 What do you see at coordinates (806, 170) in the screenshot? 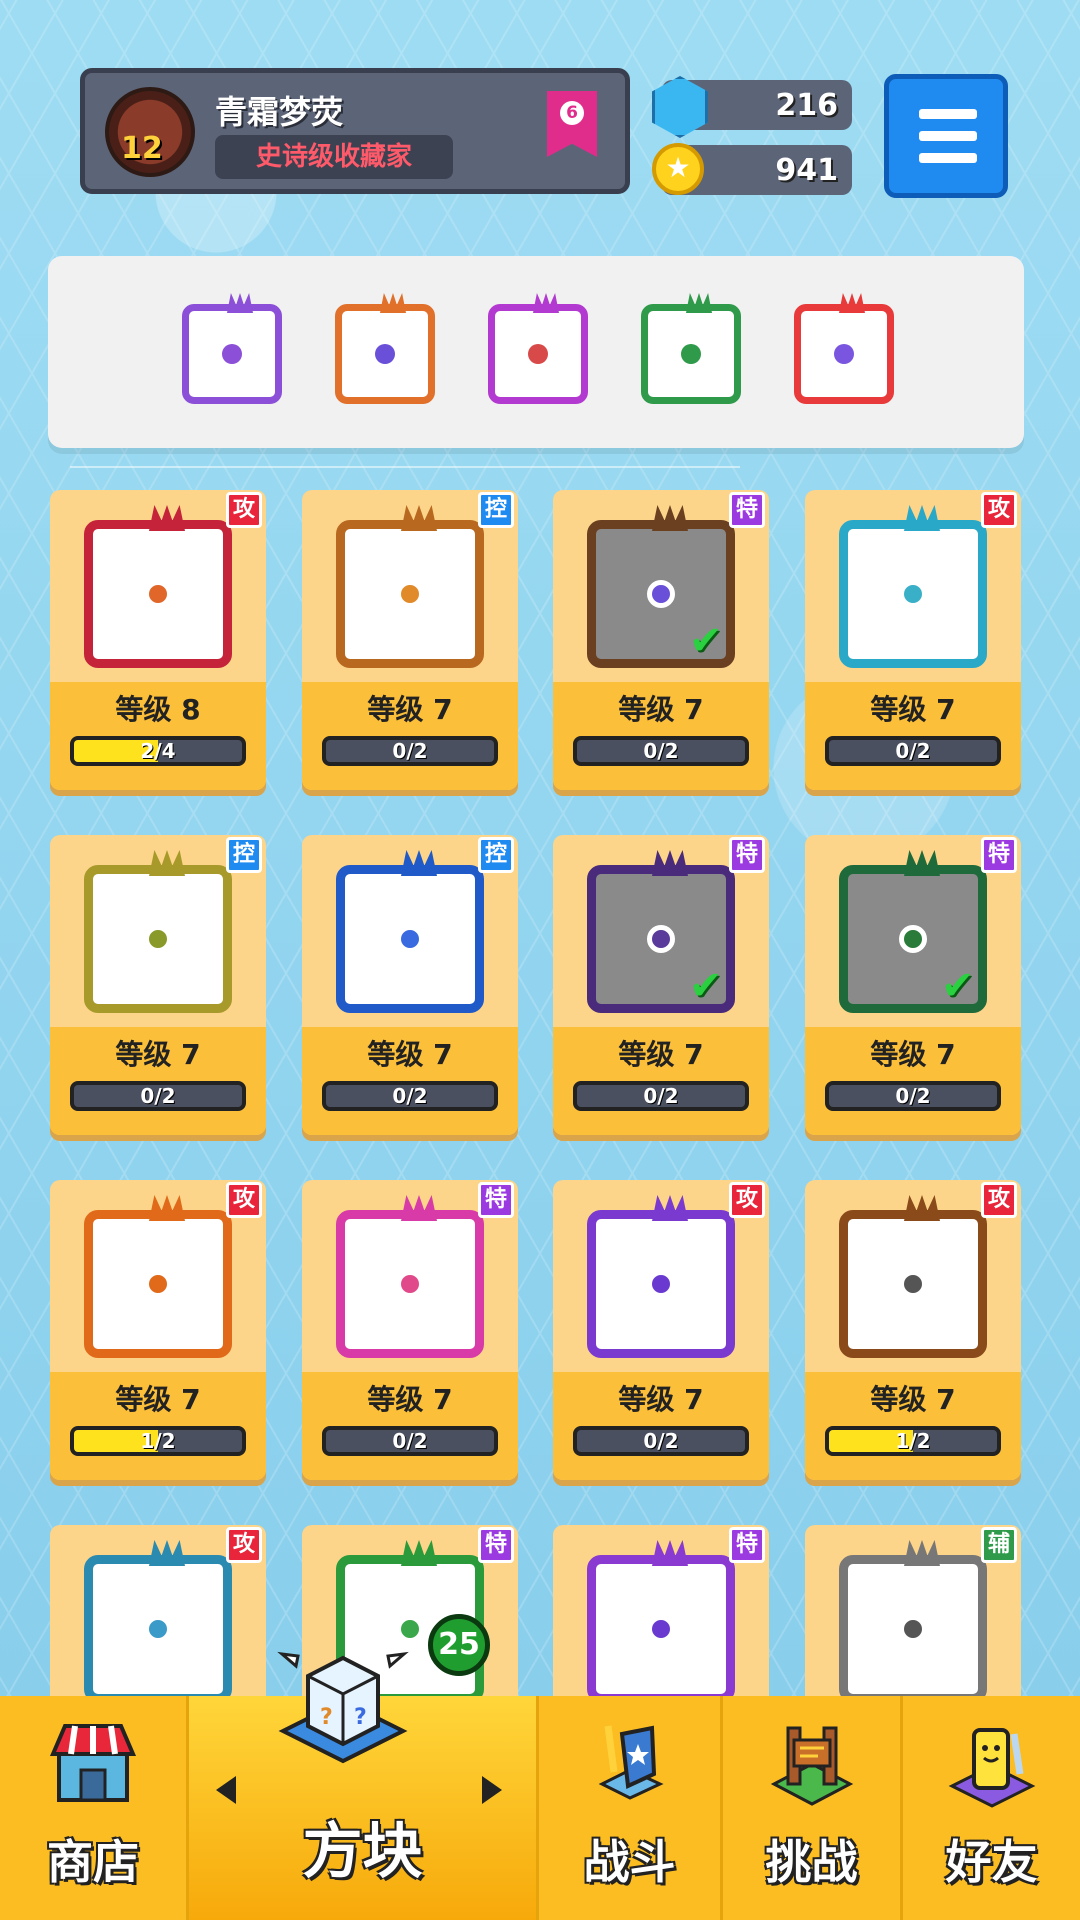
I see `gold-count: 941` at bounding box center [806, 170].